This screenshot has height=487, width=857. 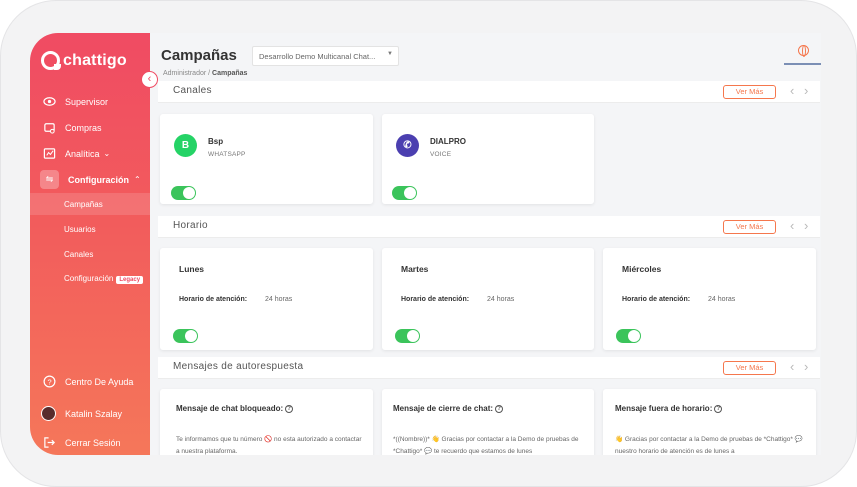 What do you see at coordinates (192, 90) in the screenshot?
I see `section-title: Canales` at bounding box center [192, 90].